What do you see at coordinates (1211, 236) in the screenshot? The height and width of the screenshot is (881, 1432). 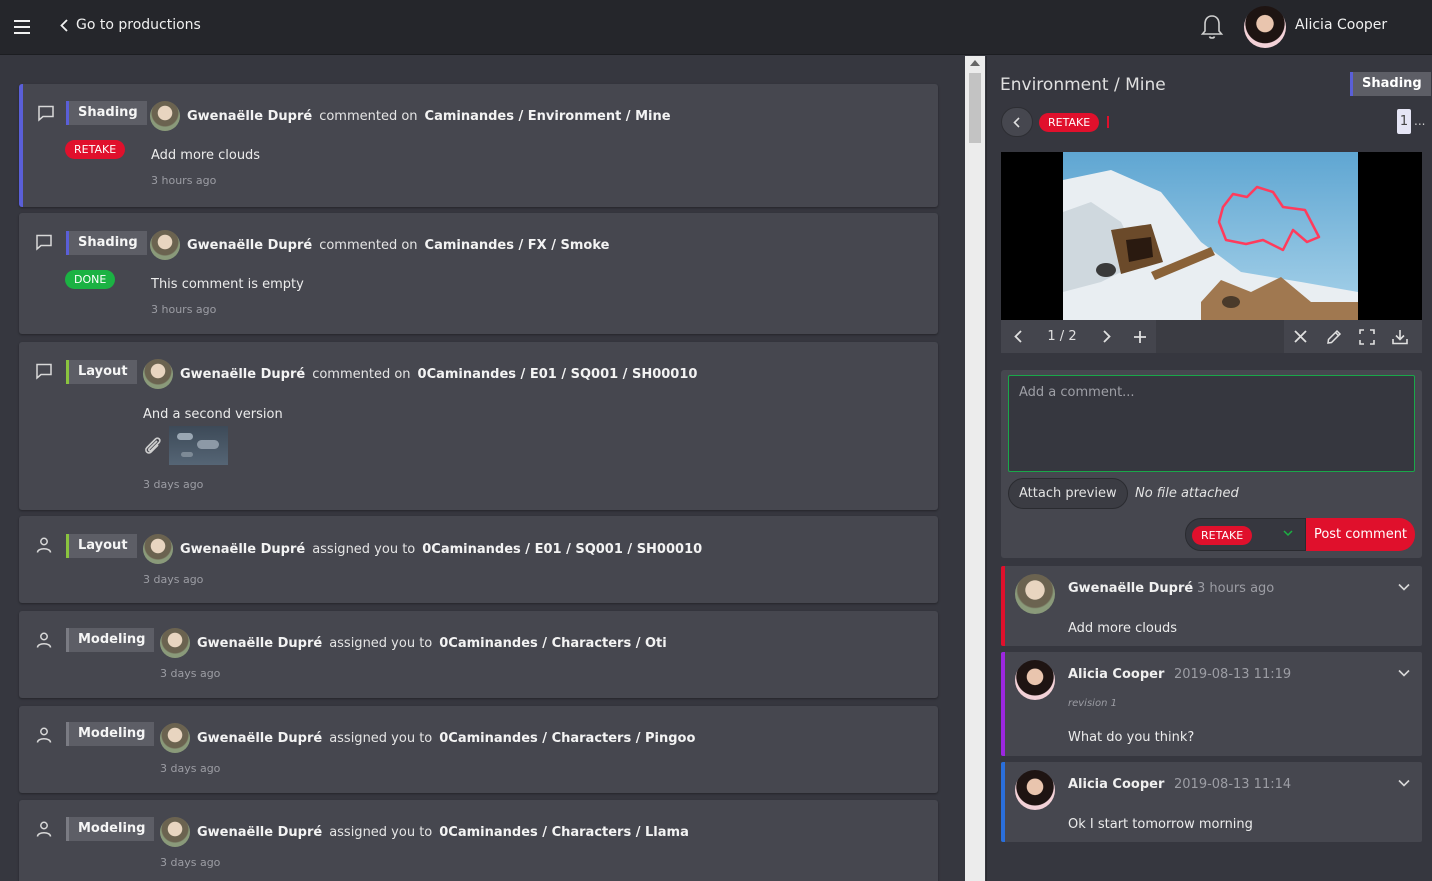 I see `preview-image` at bounding box center [1211, 236].